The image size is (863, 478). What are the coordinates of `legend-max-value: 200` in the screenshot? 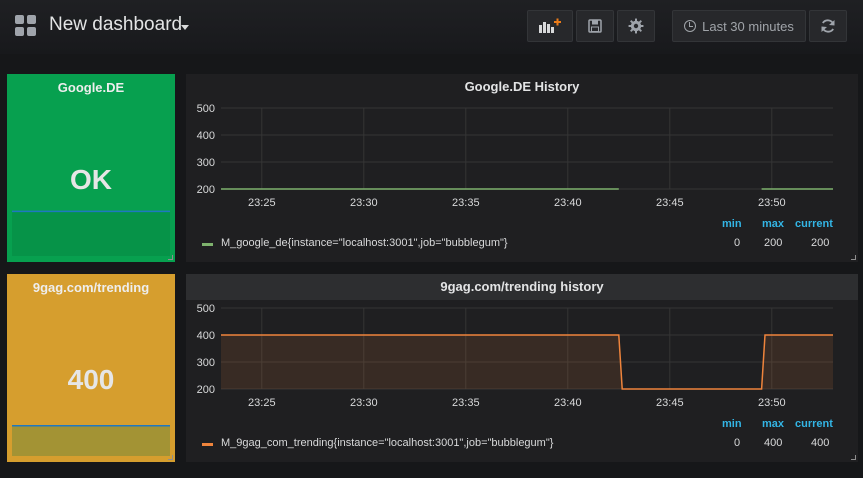 It's located at (773, 243).